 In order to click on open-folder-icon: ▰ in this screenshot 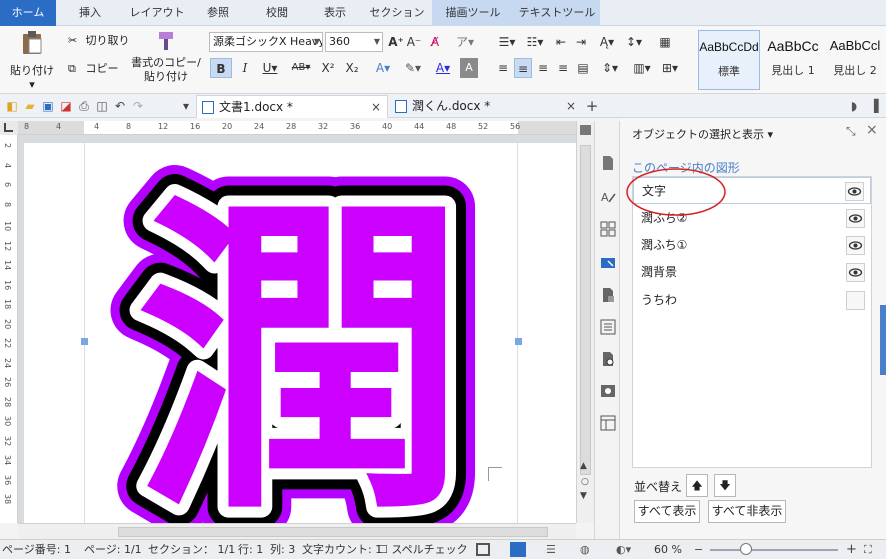, I will do `click(30, 106)`.